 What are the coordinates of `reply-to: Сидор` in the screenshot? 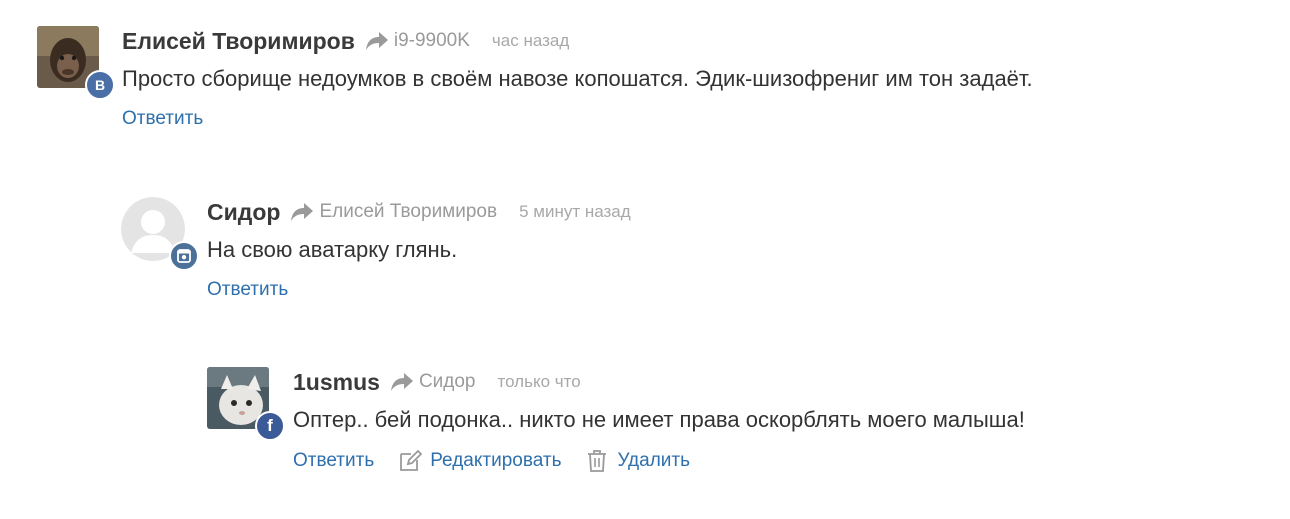 It's located at (433, 382).